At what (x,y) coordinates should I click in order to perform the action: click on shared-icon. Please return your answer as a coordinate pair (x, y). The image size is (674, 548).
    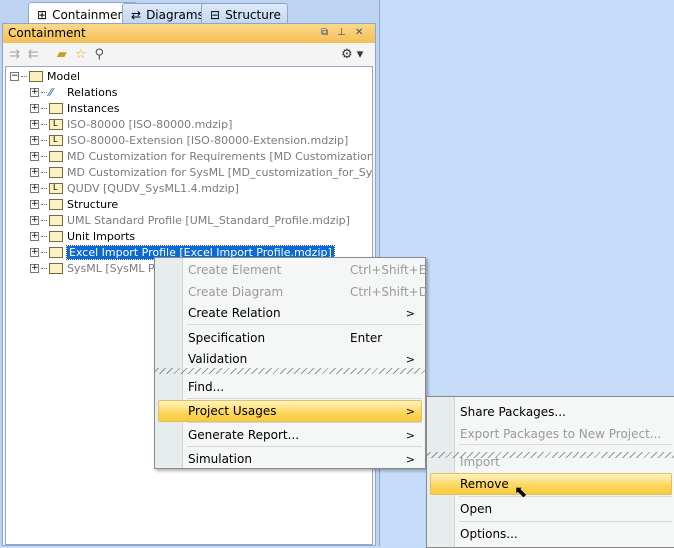
    Looking at the image, I should click on (56, 172).